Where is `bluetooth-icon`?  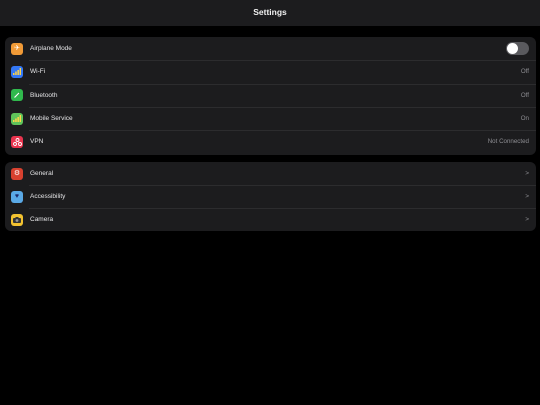 bluetooth-icon is located at coordinates (17, 95).